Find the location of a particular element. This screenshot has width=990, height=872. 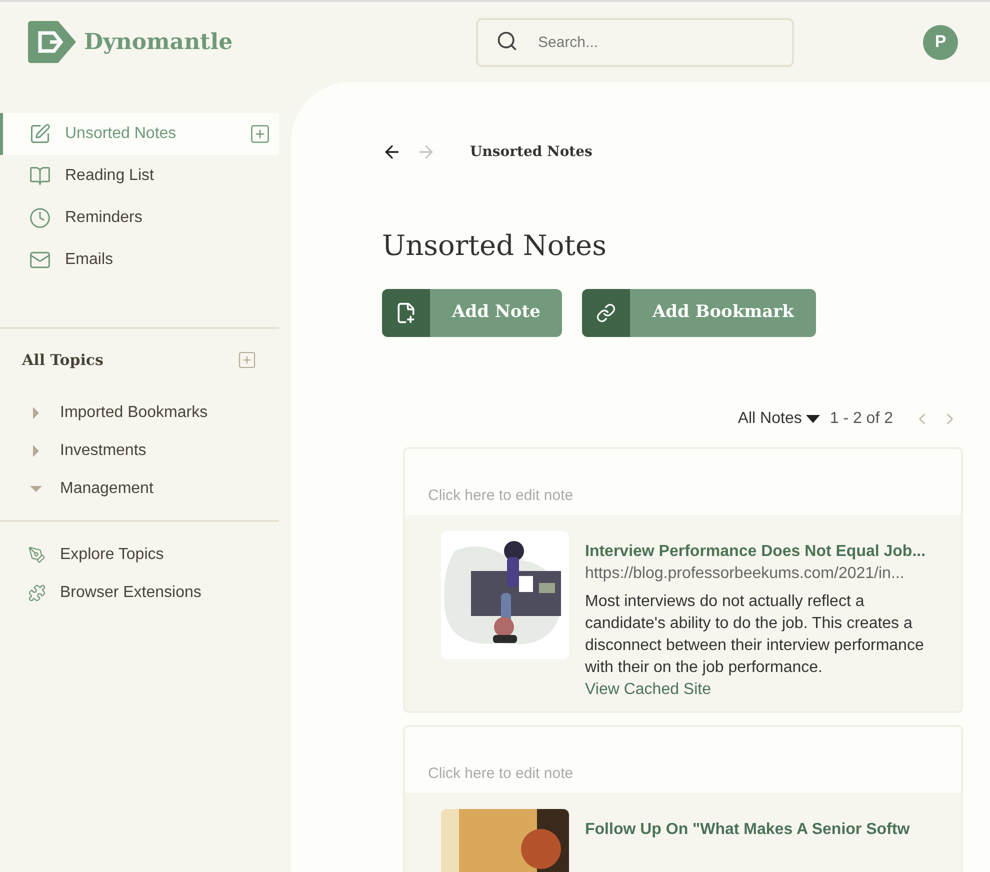

search-icon is located at coordinates (507, 41).